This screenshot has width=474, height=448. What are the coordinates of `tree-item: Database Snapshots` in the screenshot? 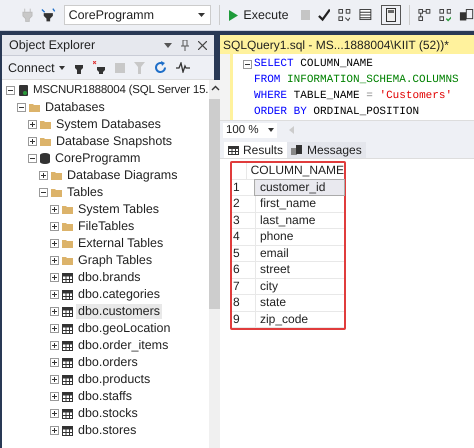 It's located at (114, 141).